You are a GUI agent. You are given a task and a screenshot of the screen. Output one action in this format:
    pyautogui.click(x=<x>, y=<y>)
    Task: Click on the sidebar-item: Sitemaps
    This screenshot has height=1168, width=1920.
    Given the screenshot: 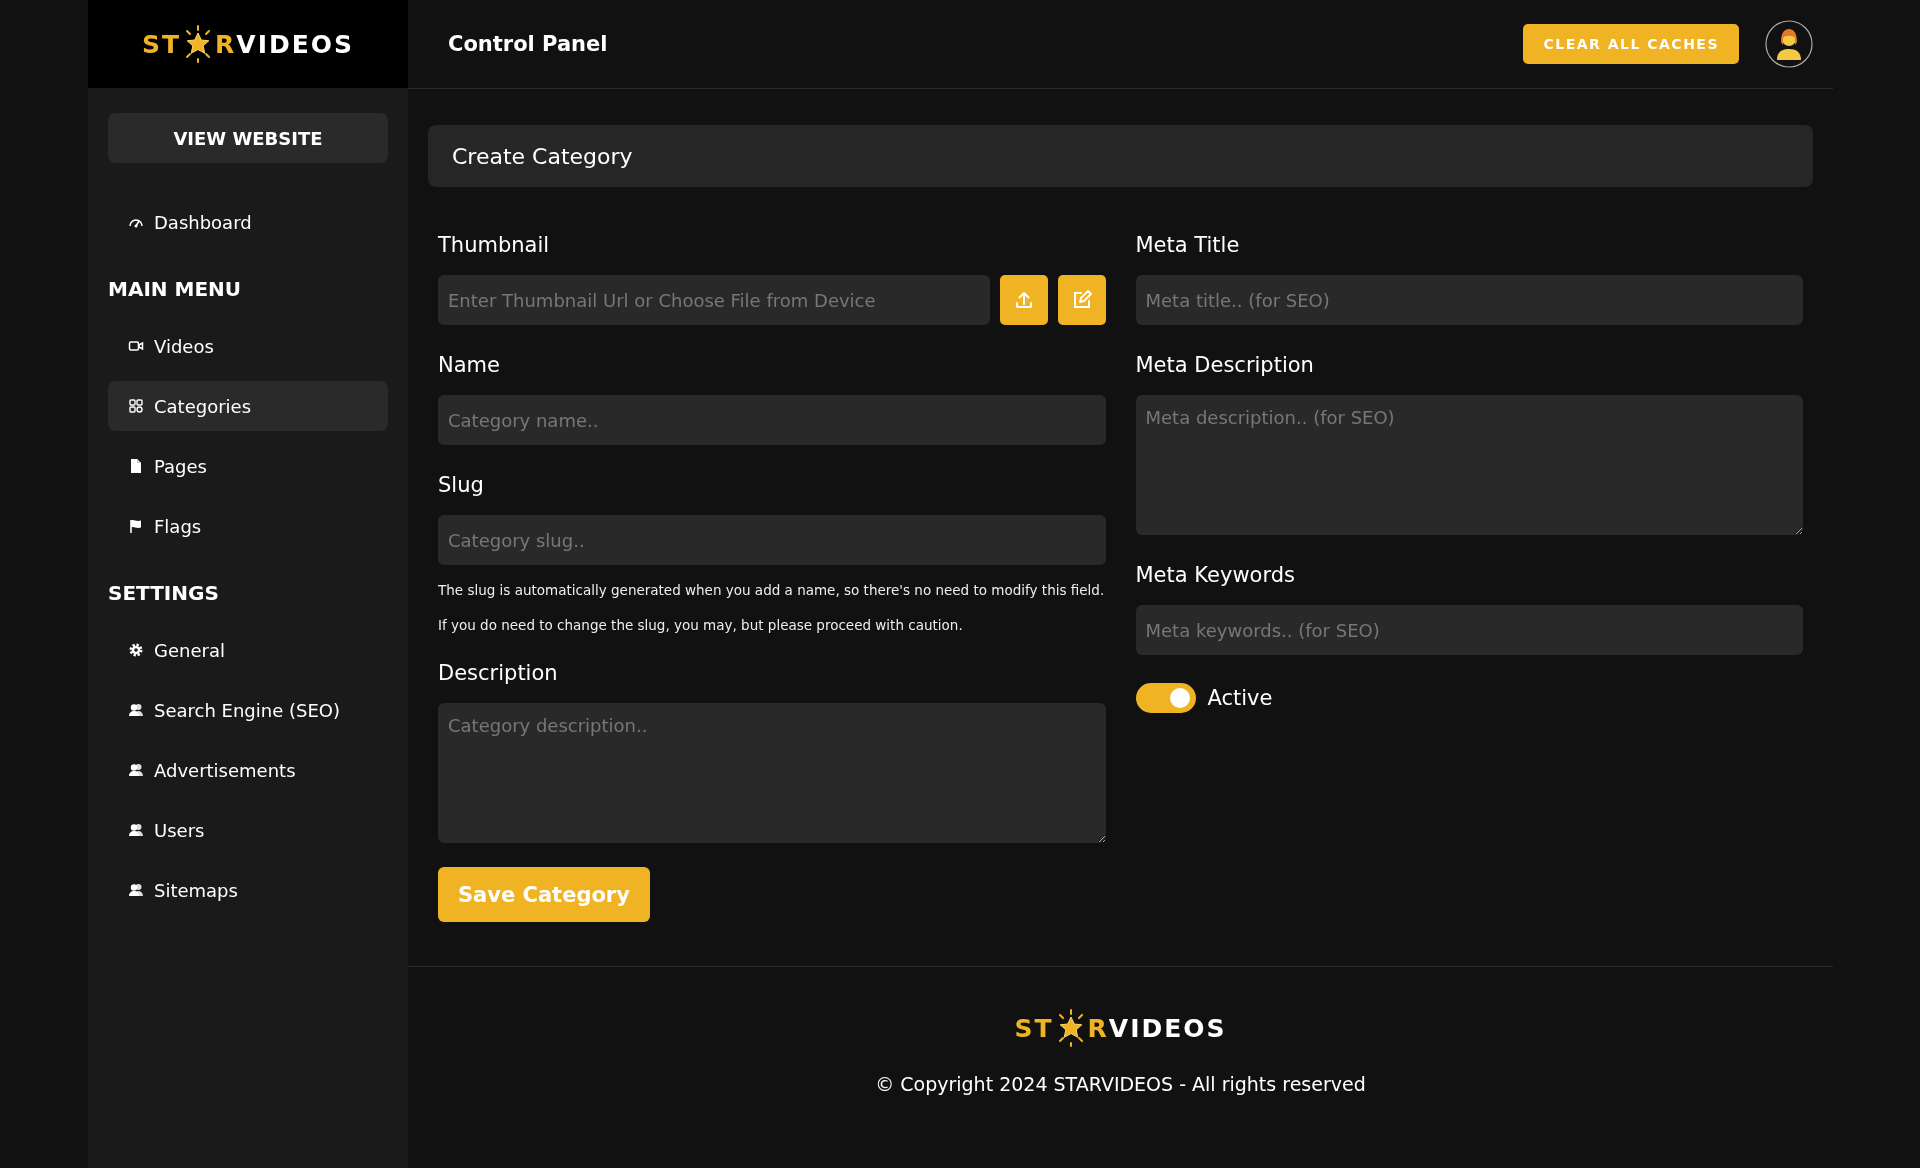 What is the action you would take?
    pyautogui.click(x=248, y=890)
    